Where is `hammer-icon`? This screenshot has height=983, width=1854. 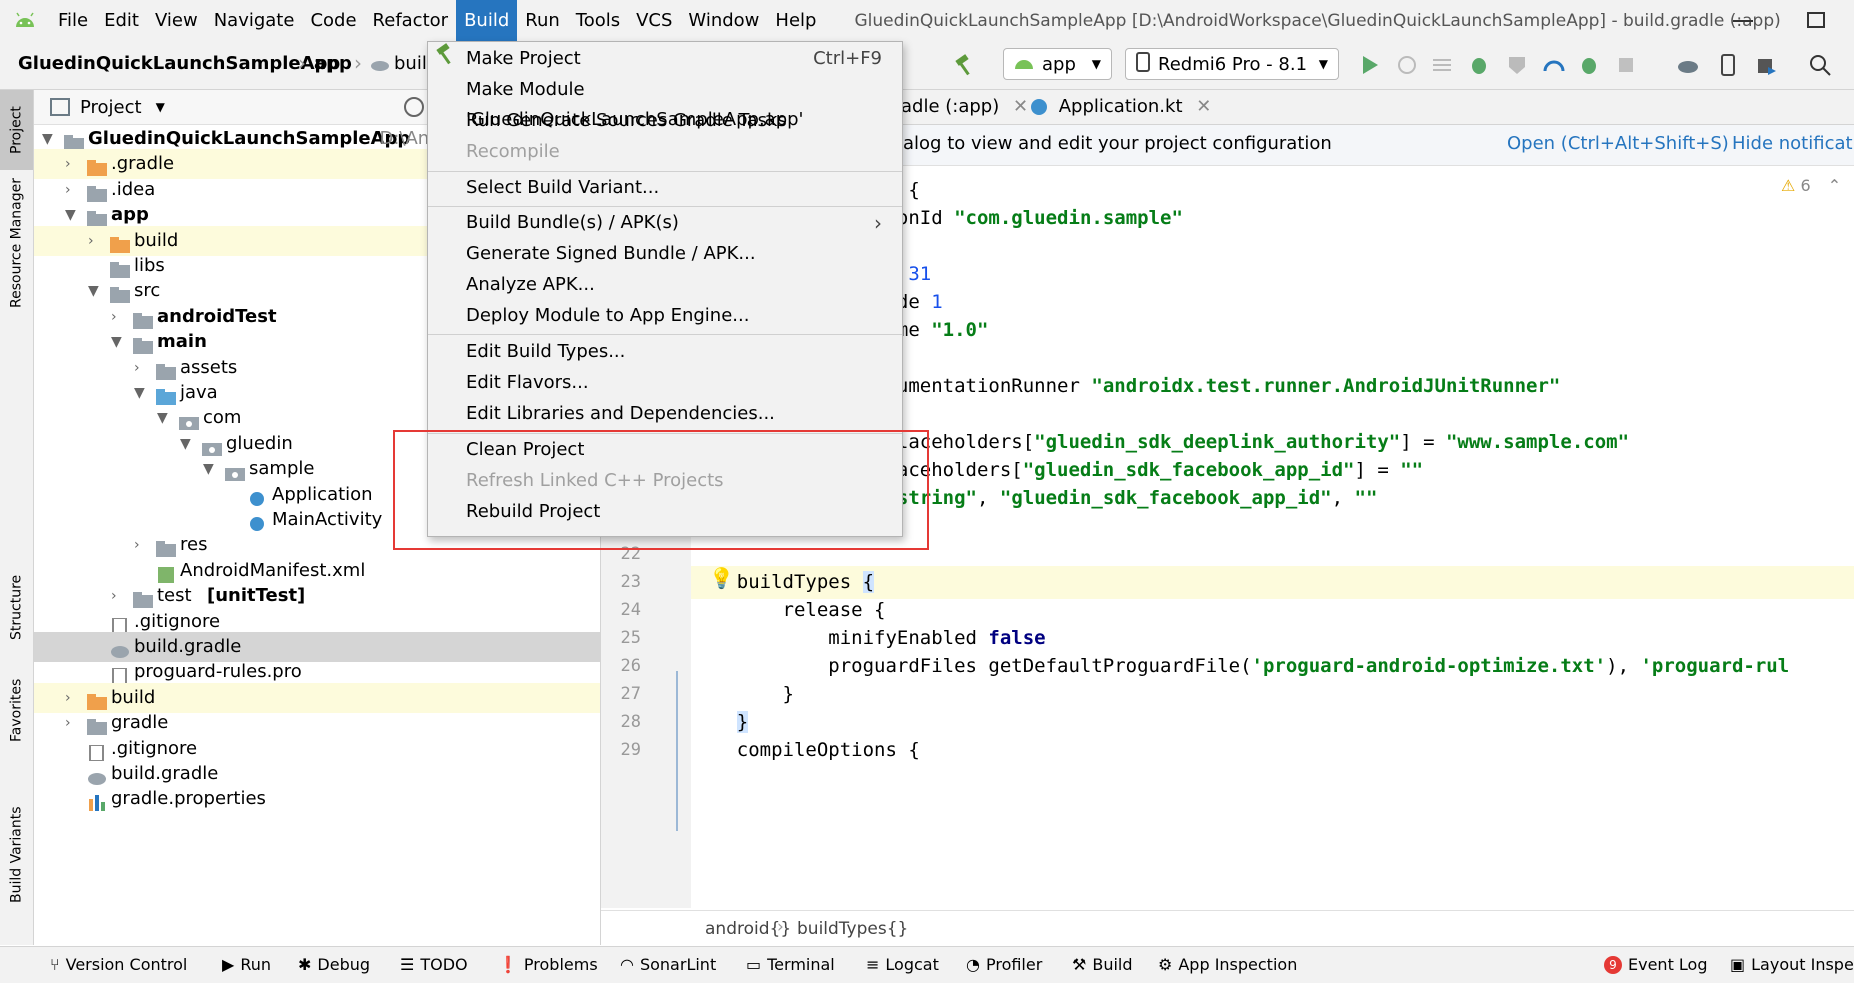 hammer-icon is located at coordinates (965, 65).